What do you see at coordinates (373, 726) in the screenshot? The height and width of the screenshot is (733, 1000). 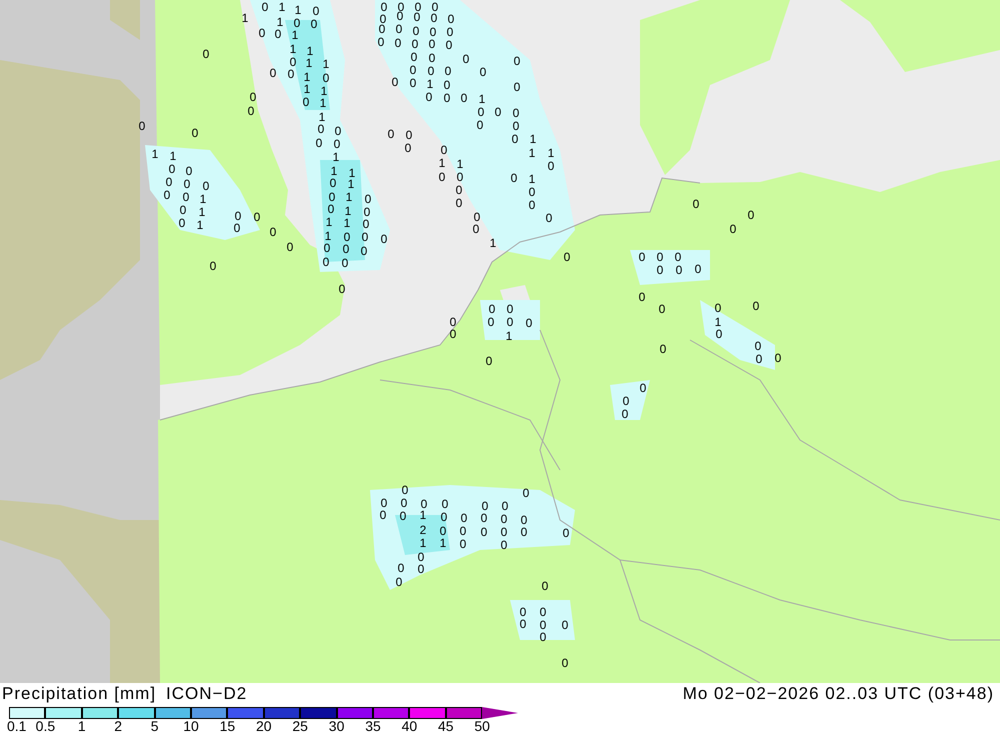 I see `scale-tick-label: 35` at bounding box center [373, 726].